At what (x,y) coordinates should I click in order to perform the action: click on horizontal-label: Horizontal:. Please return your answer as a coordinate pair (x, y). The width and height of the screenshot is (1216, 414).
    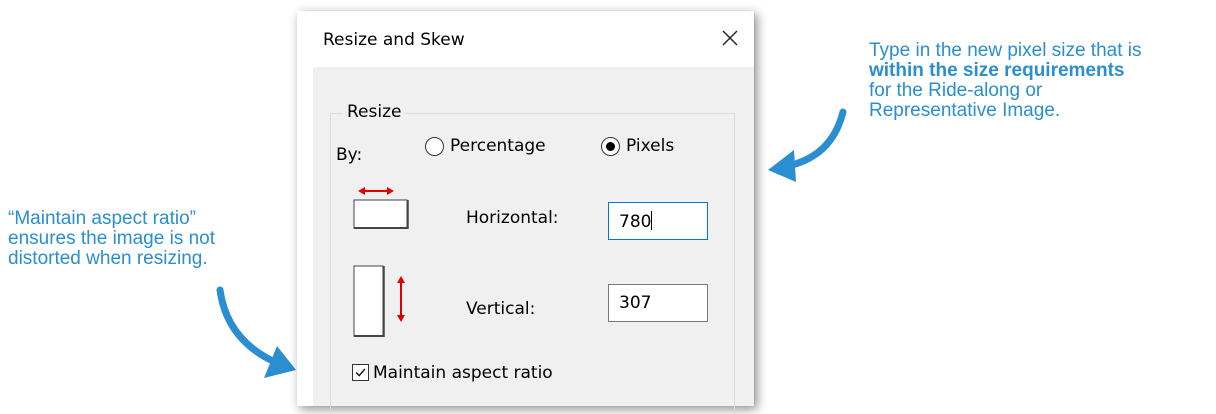
    Looking at the image, I should click on (512, 218).